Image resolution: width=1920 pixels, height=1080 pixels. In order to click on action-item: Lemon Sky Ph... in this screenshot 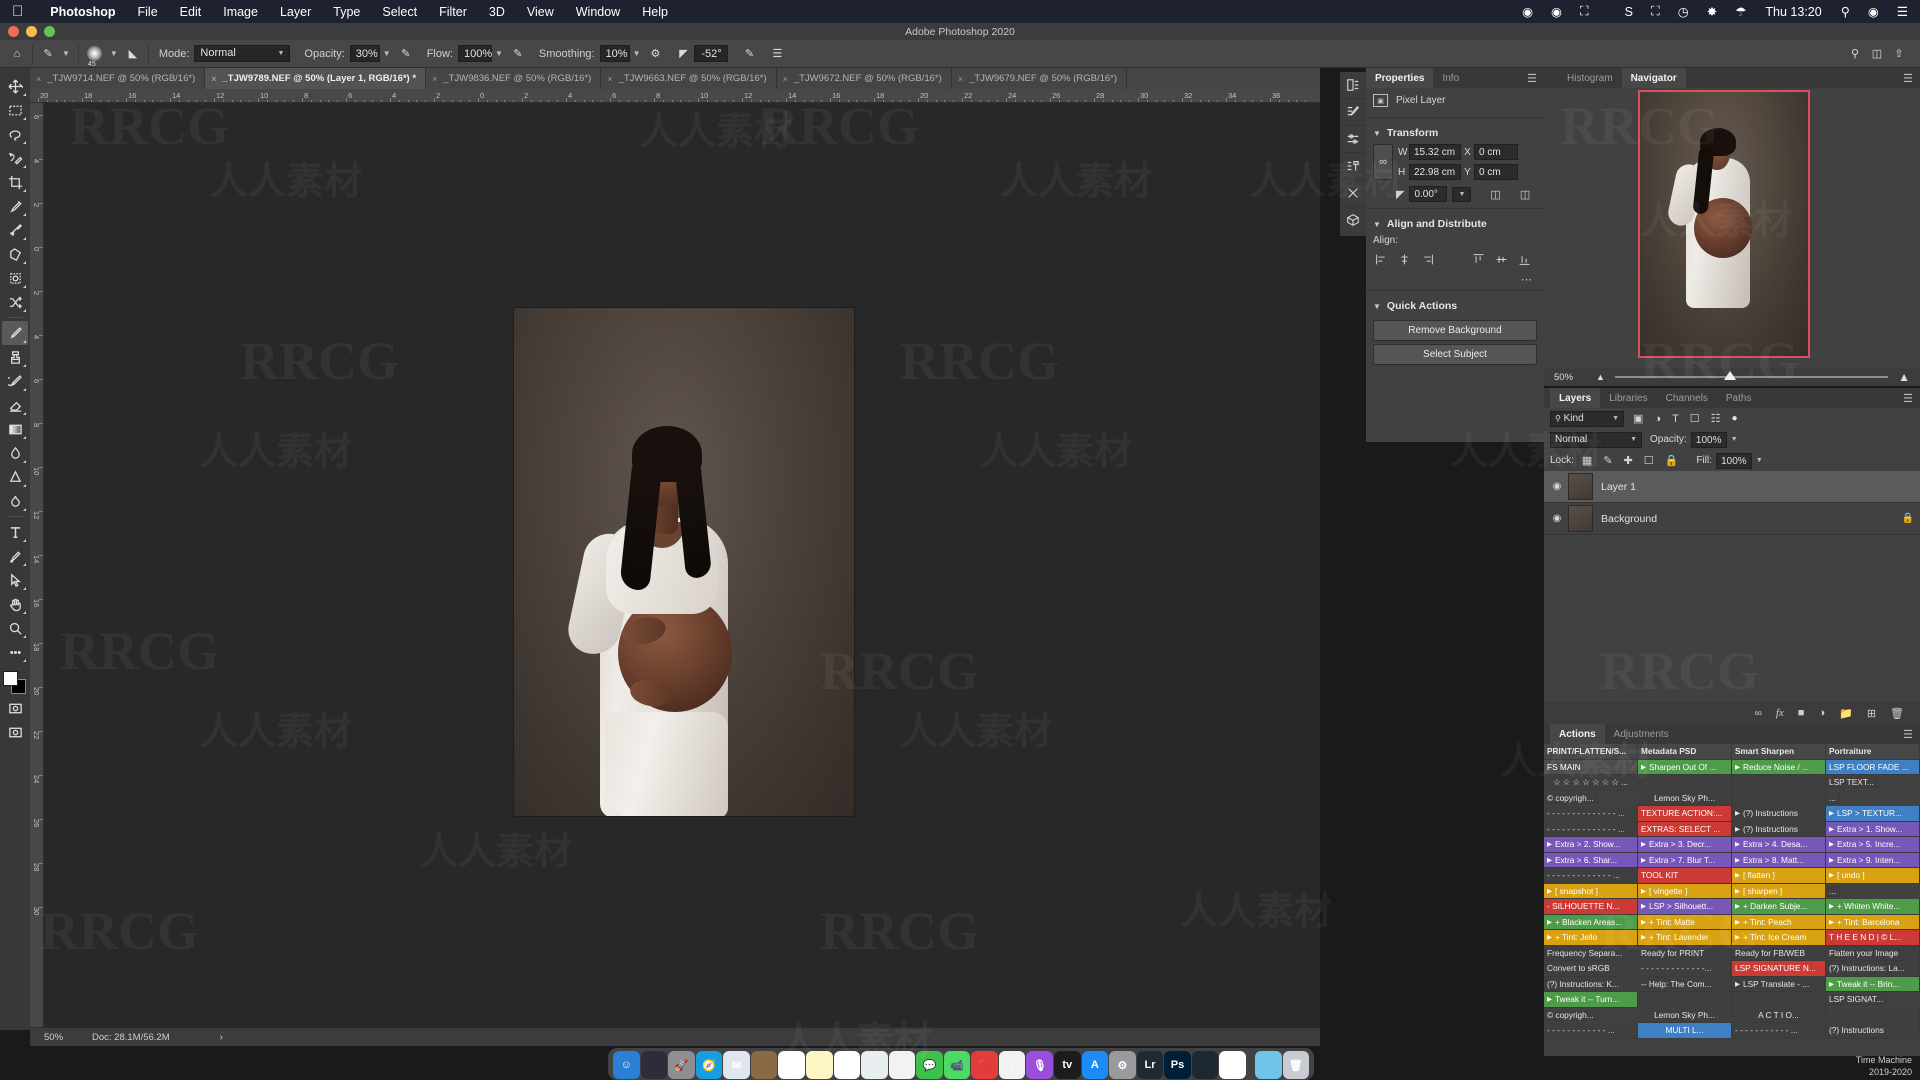, I will do `click(1685, 798)`.